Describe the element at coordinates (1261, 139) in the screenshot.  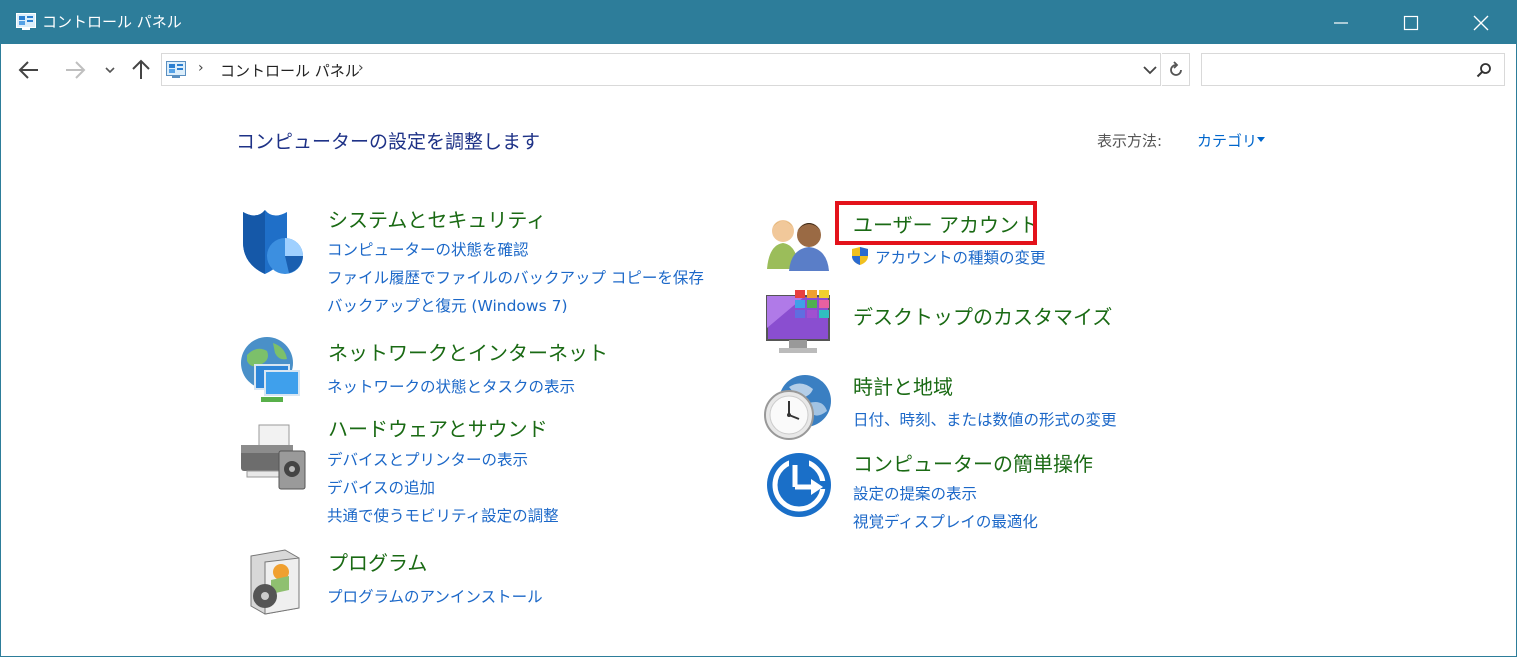
I see `view-by-caret-icon` at that location.